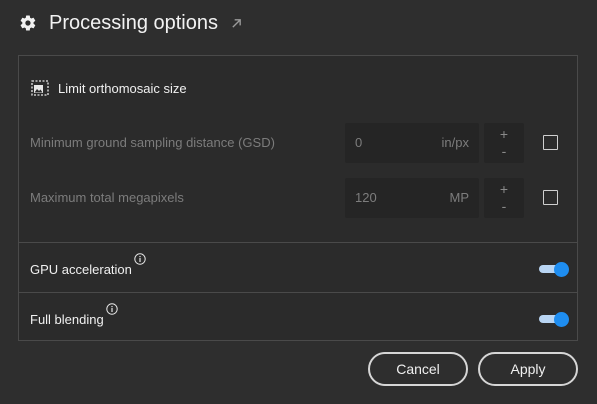  I want to click on limit-section-header: Limit orthomosaic size, so click(109, 88).